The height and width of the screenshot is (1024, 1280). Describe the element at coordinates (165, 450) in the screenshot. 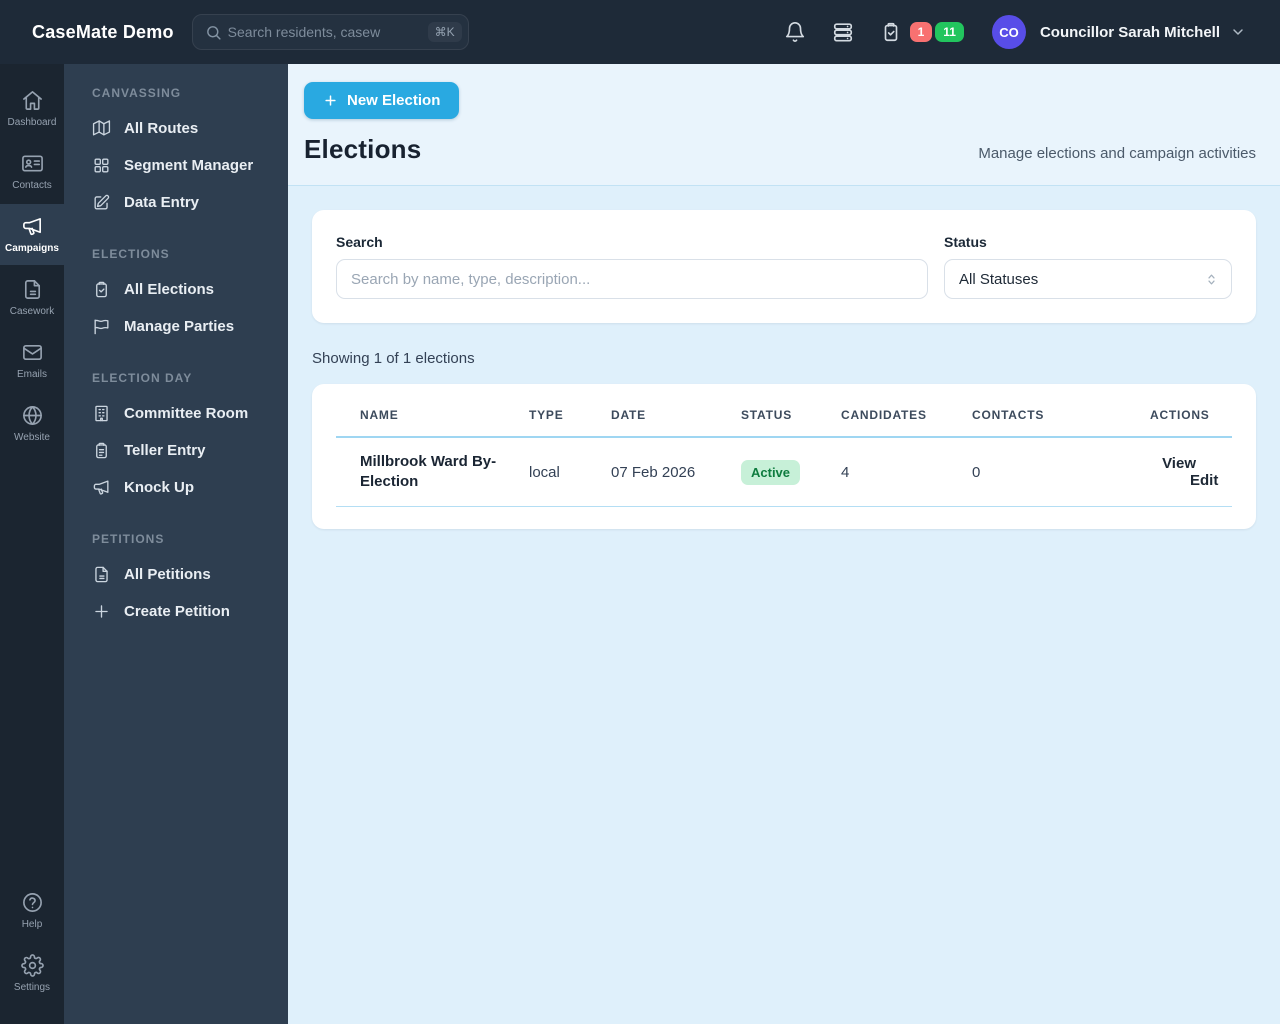

I see `sidebar-item-label: Teller Entry` at that location.